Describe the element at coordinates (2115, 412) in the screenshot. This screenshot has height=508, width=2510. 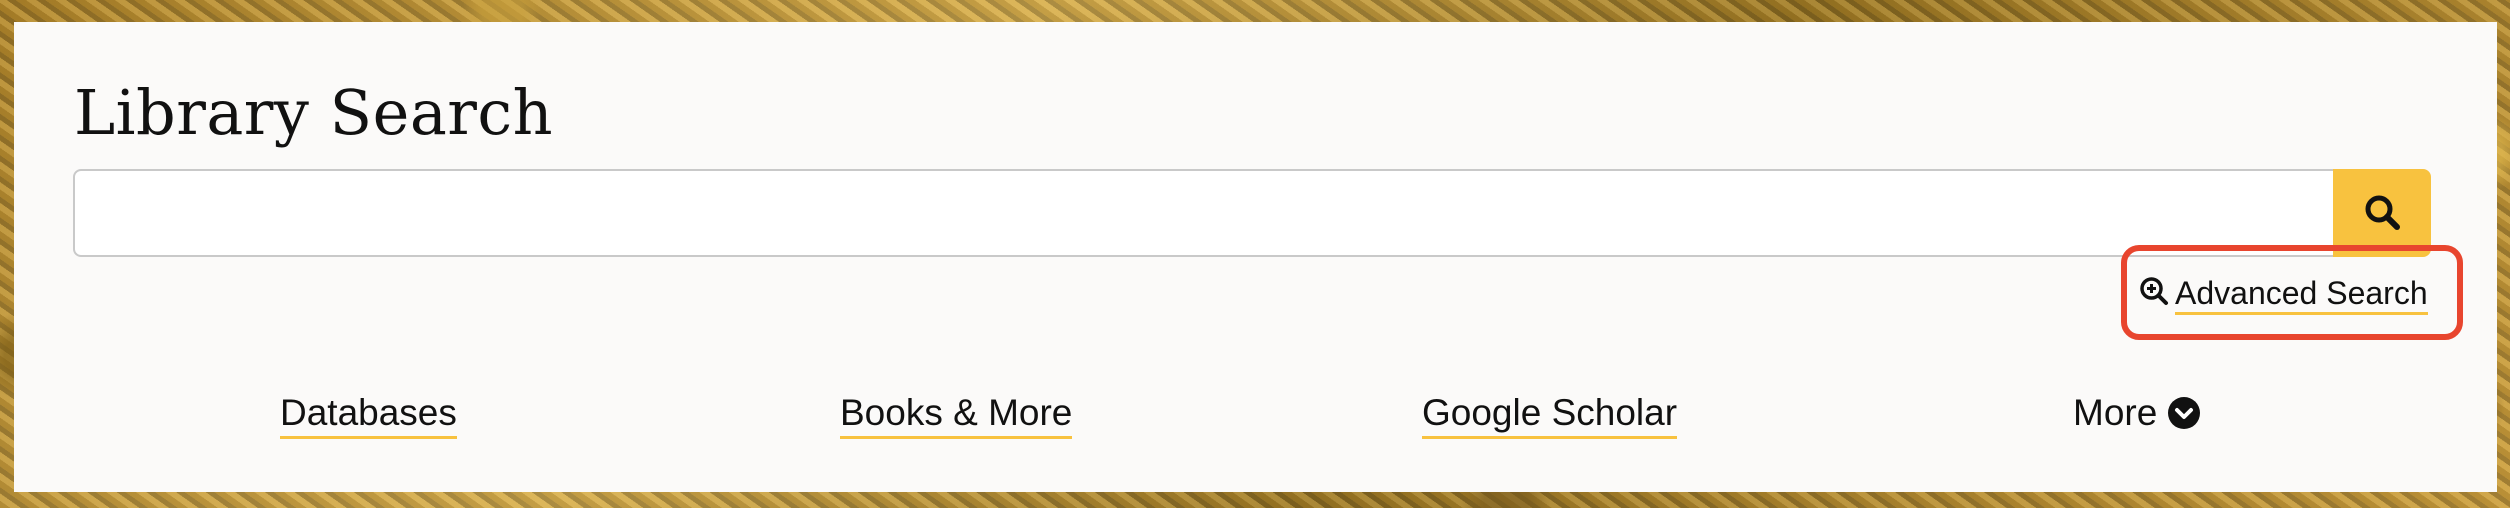
I see `nav-more-label: More` at that location.